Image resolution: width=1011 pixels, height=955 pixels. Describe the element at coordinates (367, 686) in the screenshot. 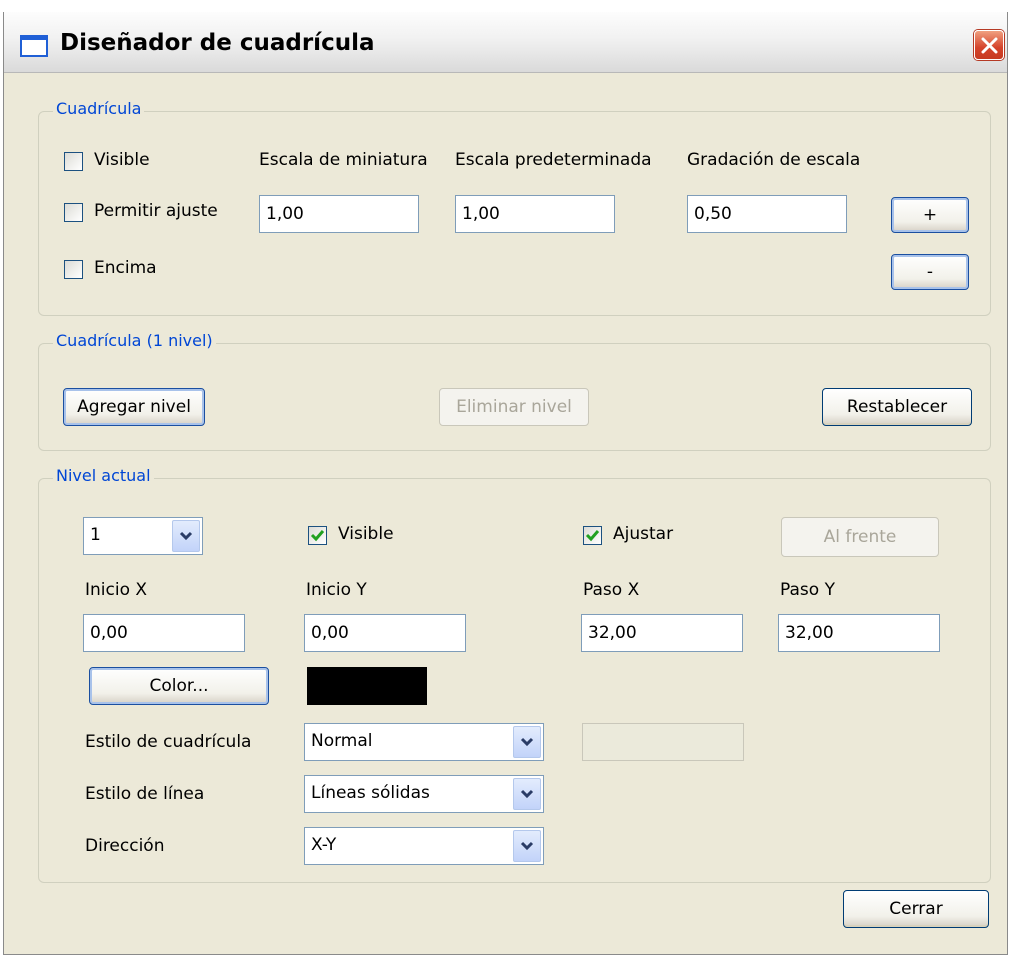

I see `color-swatch` at that location.